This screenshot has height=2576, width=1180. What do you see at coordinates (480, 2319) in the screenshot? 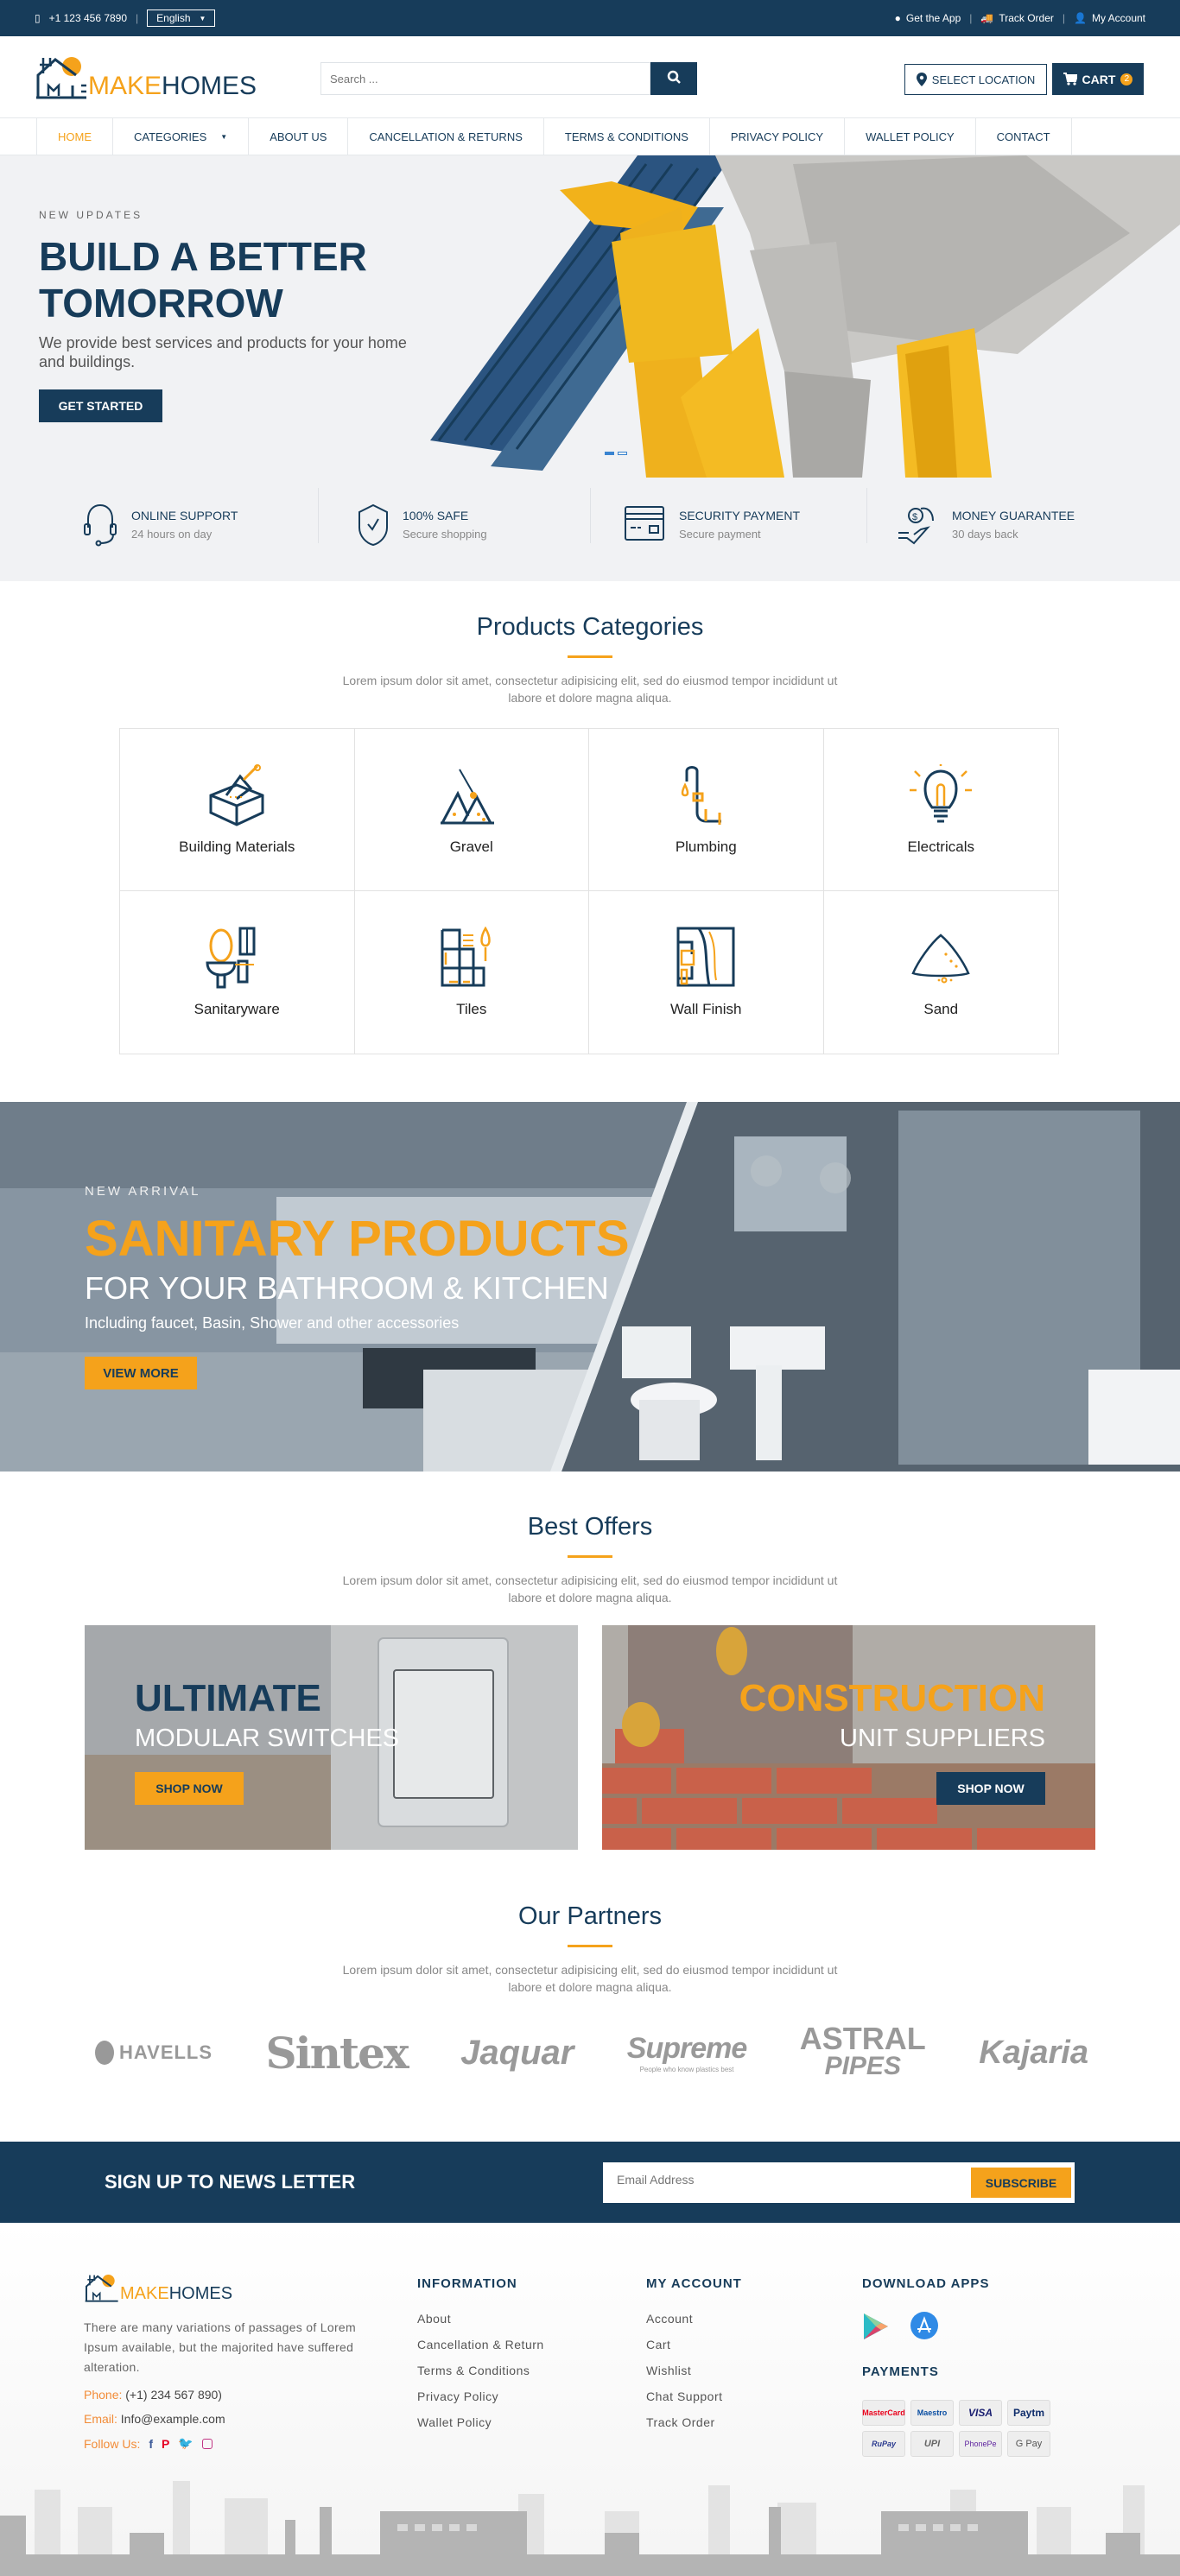
I see `footer-link-about: About` at bounding box center [480, 2319].